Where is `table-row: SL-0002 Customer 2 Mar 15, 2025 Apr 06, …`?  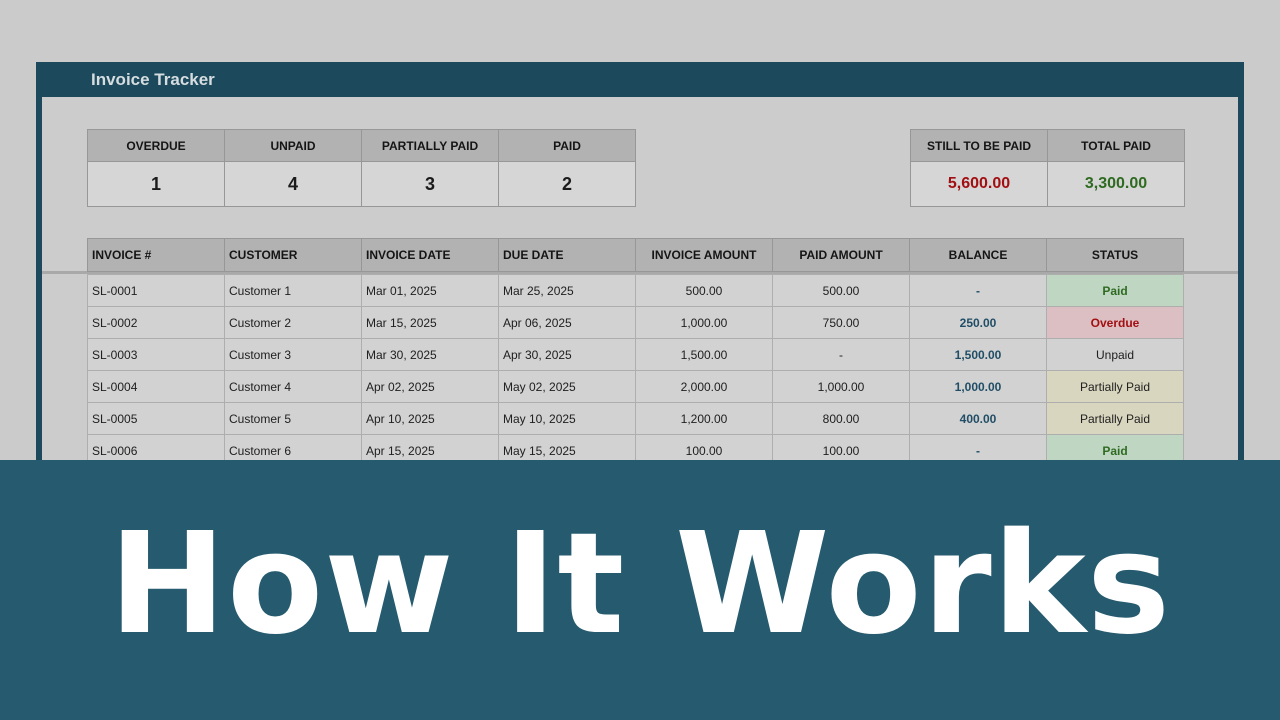
table-row: SL-0002 Customer 2 Mar 15, 2025 Apr 06, … is located at coordinates (635, 322).